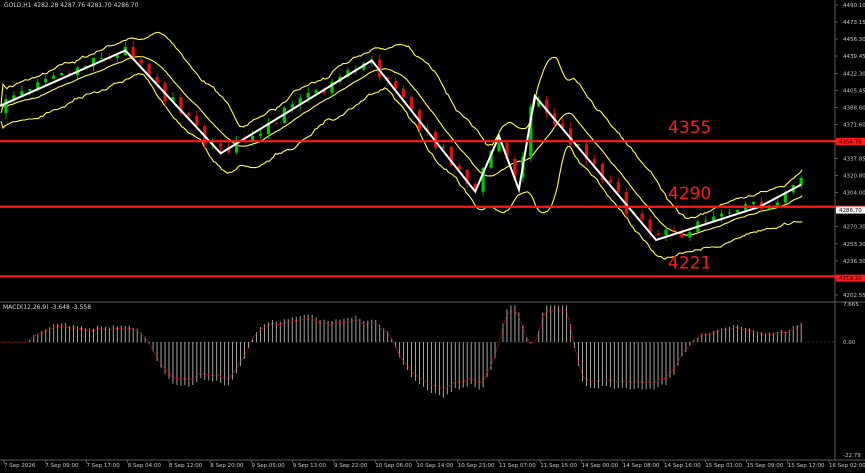 Image resolution: width=865 pixels, height=473 pixels. I want to click on time-tick-label: 10 Sep 23:00, so click(476, 466).